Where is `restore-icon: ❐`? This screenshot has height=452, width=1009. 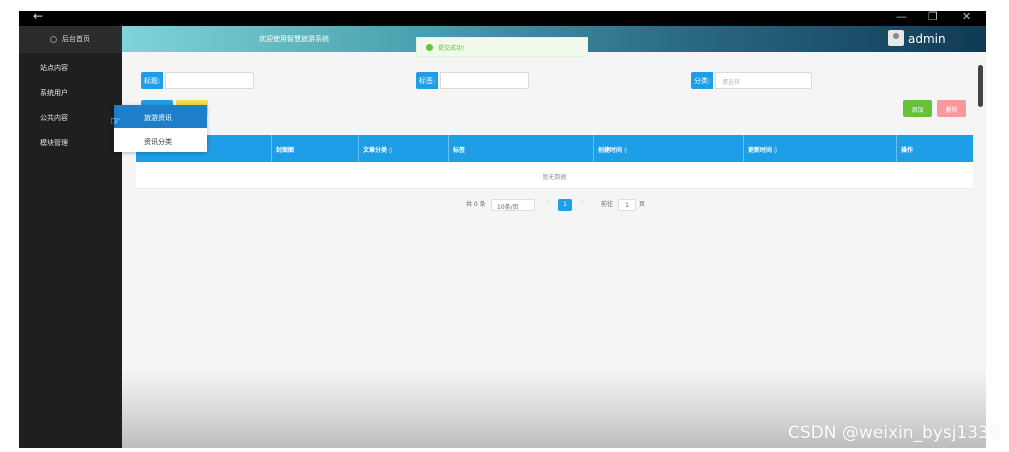 restore-icon: ❐ is located at coordinates (933, 16).